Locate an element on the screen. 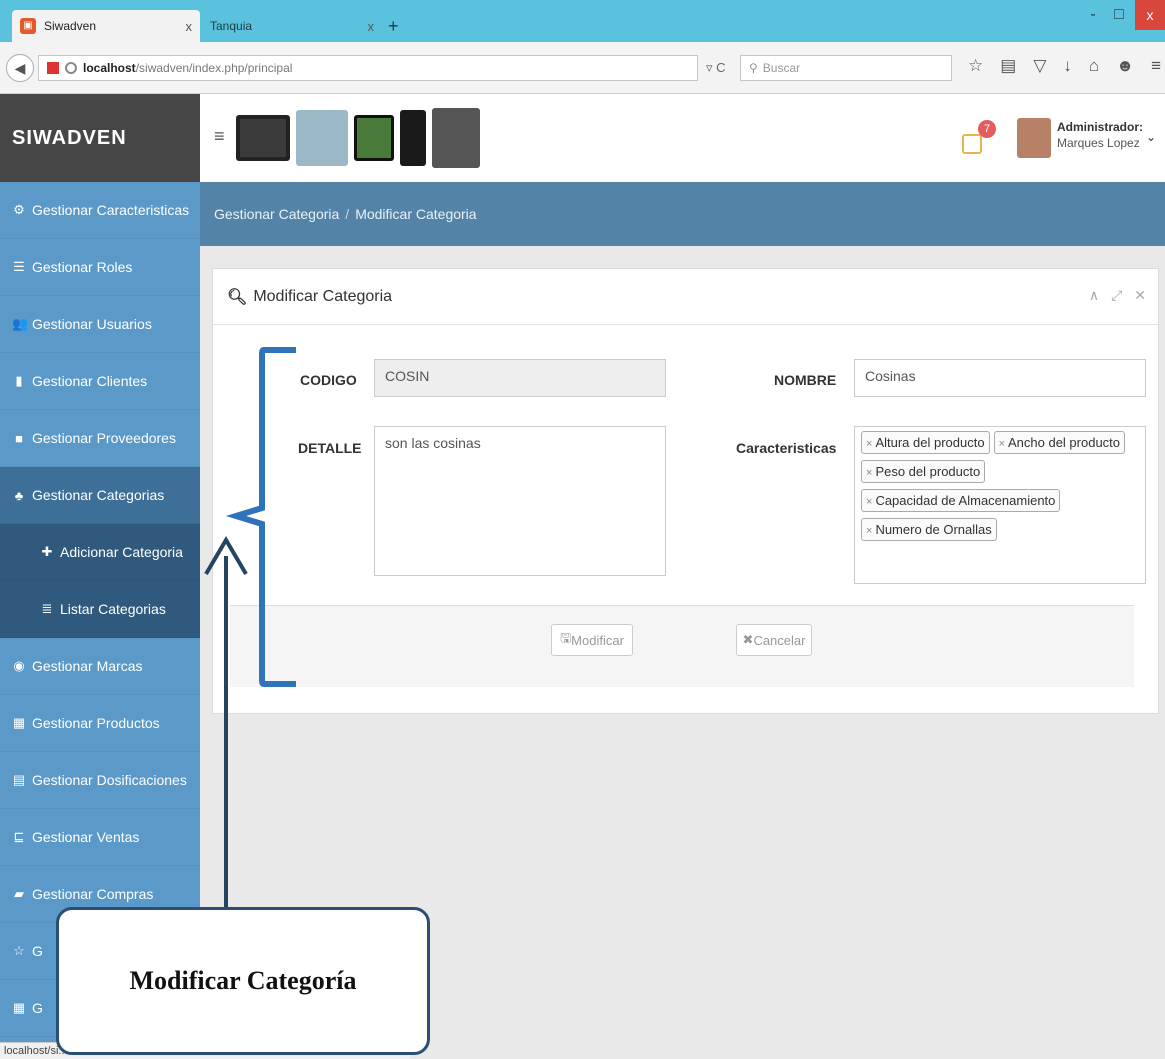 Image resolution: width=1165 pixels, height=1059 pixels. annotation-bracket is located at coordinates (260, 517).